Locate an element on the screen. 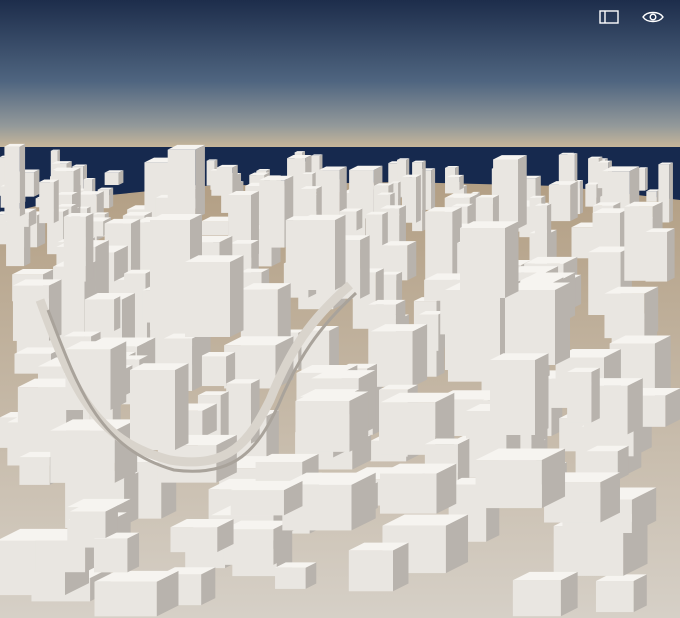 This screenshot has width=680, height=618. eye-icon is located at coordinates (653, 17).